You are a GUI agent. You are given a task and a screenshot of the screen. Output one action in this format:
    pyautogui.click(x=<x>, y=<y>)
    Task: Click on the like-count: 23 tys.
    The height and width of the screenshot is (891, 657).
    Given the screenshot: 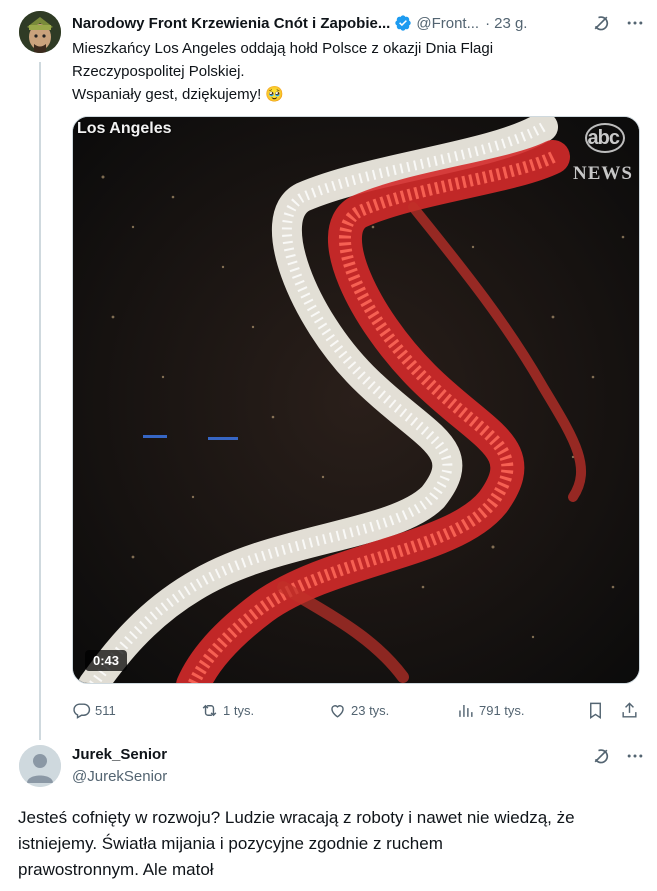 What is the action you would take?
    pyautogui.click(x=370, y=710)
    